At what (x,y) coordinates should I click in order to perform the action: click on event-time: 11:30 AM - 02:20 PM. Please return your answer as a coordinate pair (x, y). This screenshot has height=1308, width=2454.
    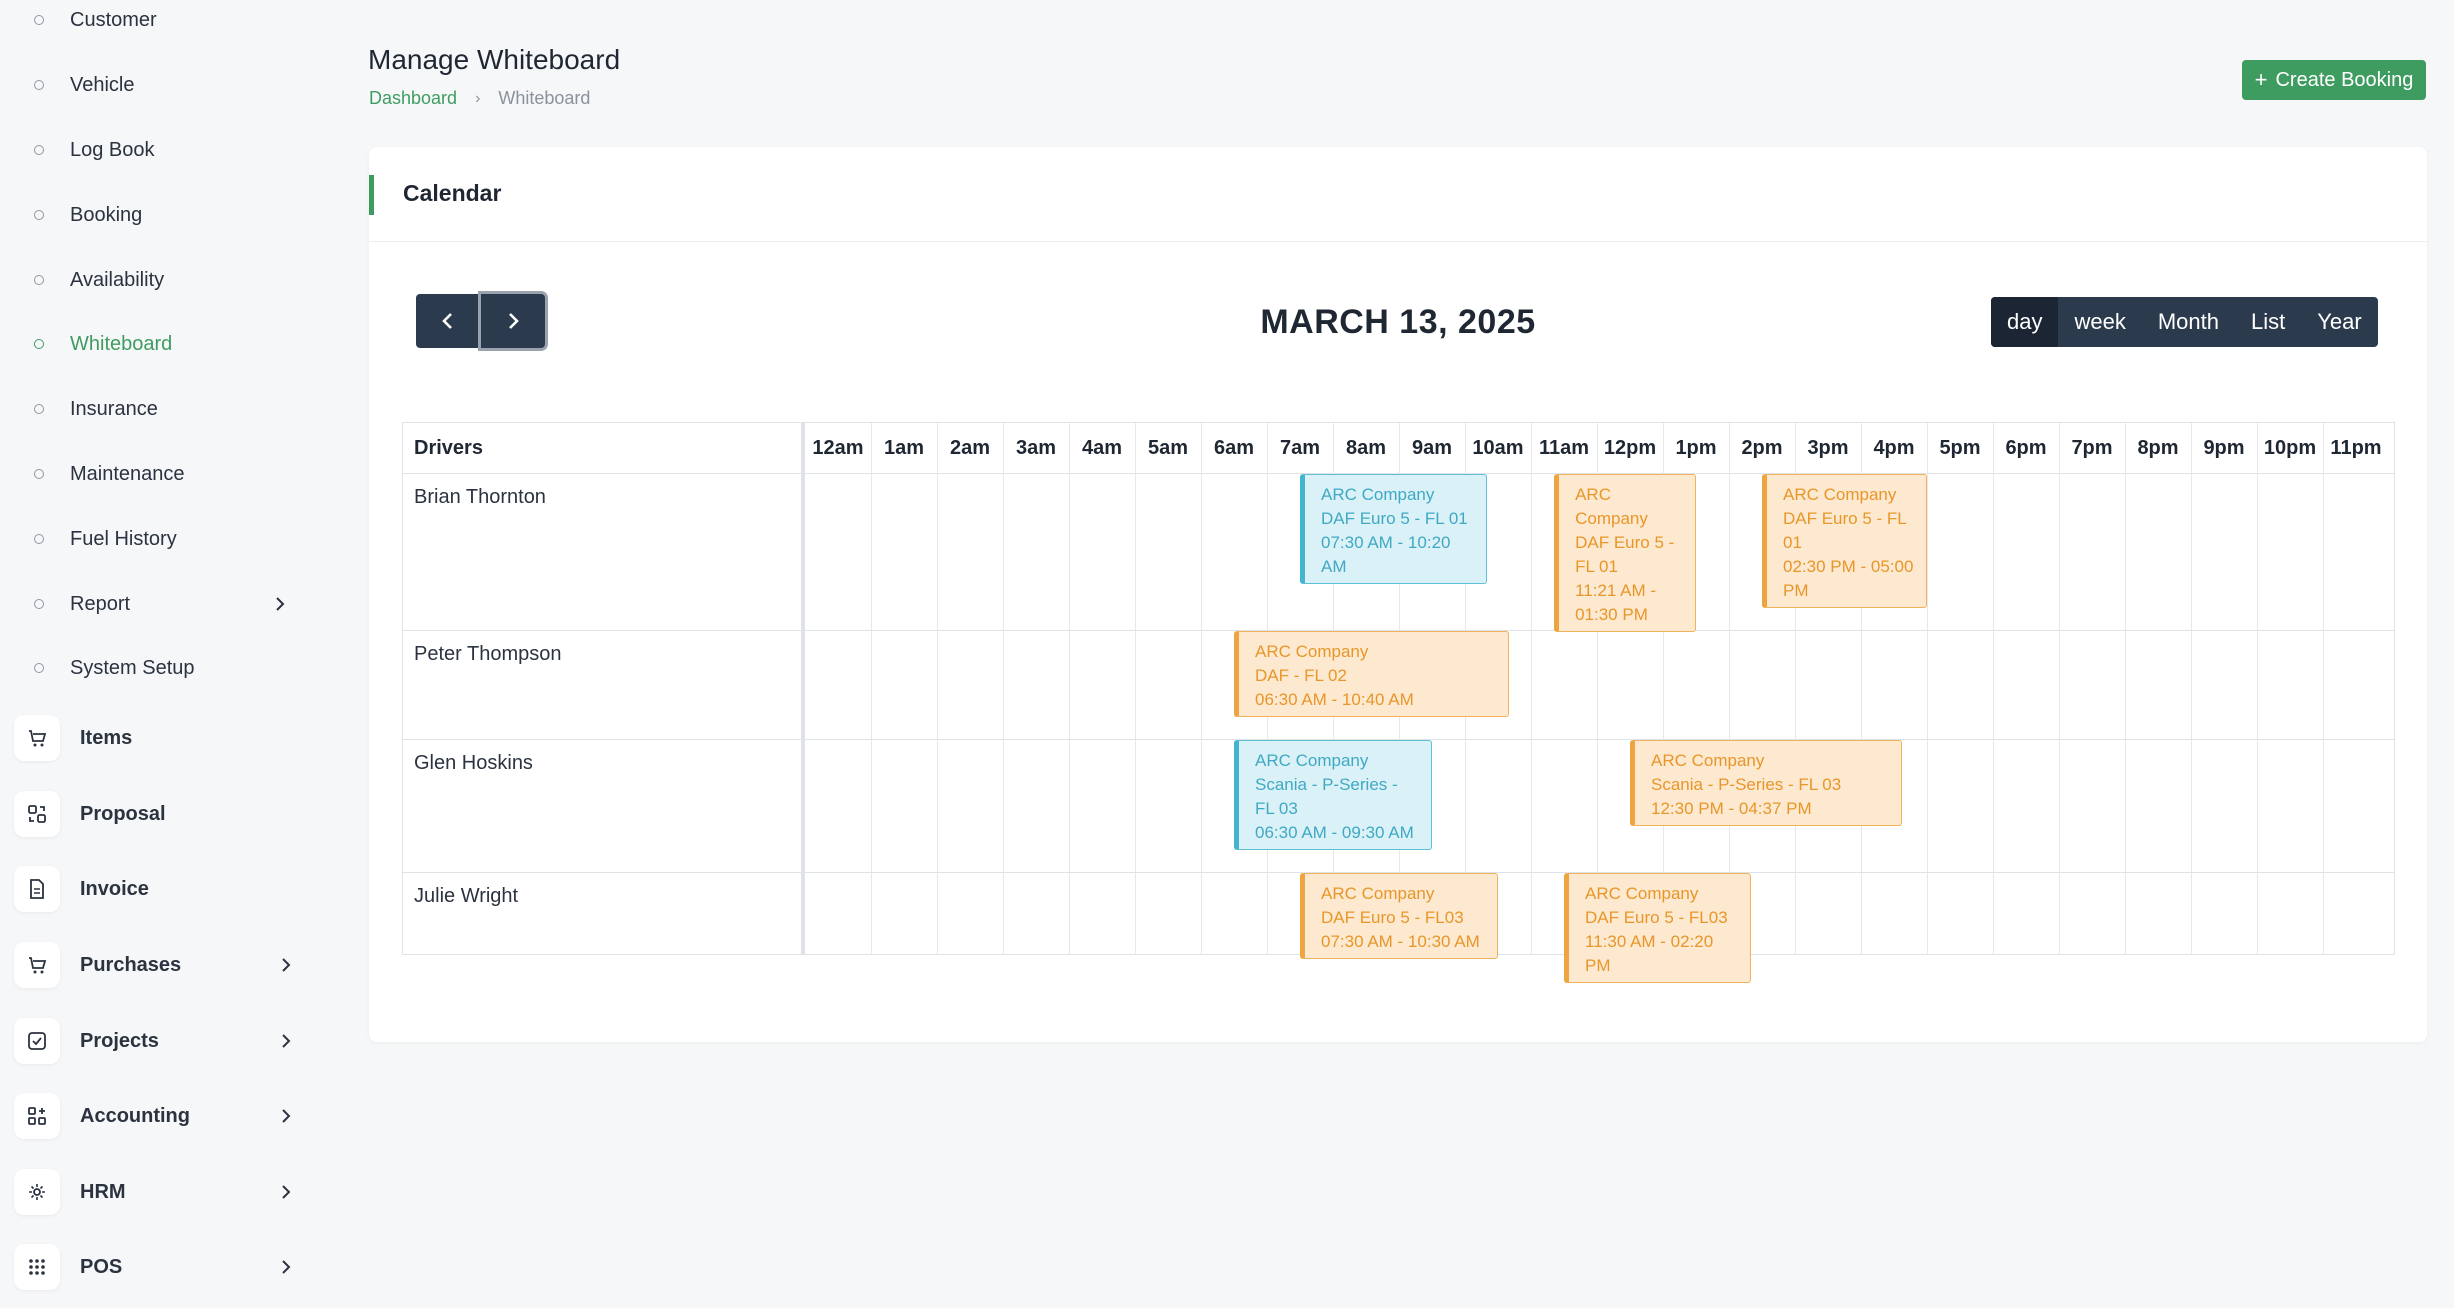
    Looking at the image, I should click on (1649, 953).